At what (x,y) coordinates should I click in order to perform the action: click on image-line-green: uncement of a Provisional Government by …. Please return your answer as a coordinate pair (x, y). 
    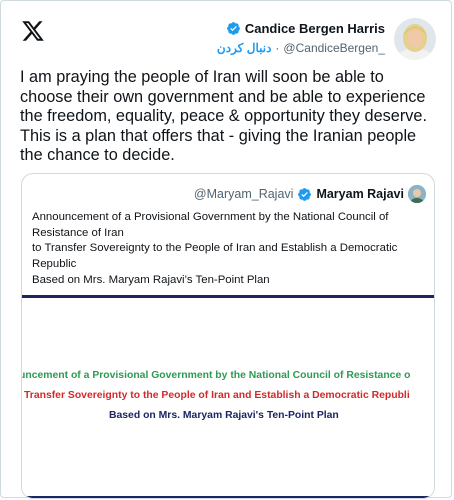
    Looking at the image, I should click on (216, 375).